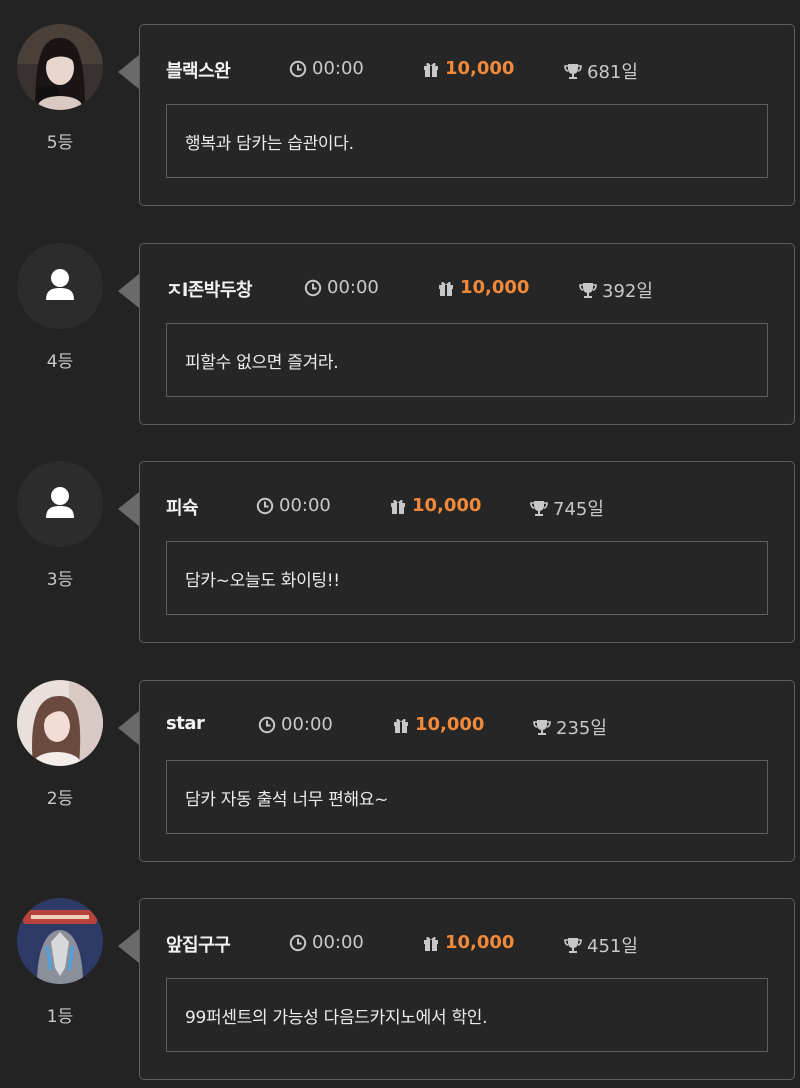  What do you see at coordinates (336, 1018) in the screenshot?
I see `comment-text: 99퍼센트의 가능성 다음드카지노에서 학인.` at bounding box center [336, 1018].